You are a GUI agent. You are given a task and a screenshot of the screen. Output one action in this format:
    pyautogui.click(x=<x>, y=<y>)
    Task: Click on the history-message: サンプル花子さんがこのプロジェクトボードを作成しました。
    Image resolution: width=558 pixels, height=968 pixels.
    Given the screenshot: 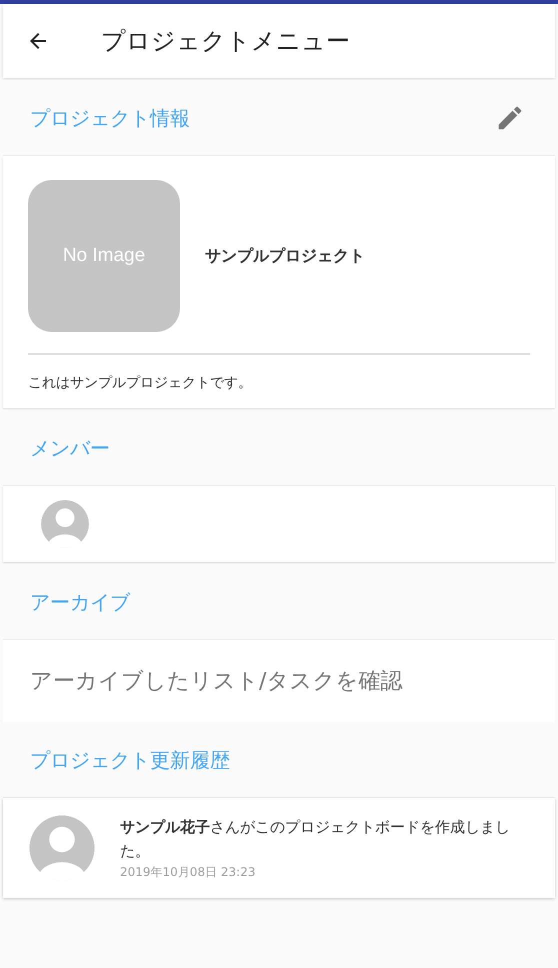 What is the action you would take?
    pyautogui.click(x=315, y=839)
    